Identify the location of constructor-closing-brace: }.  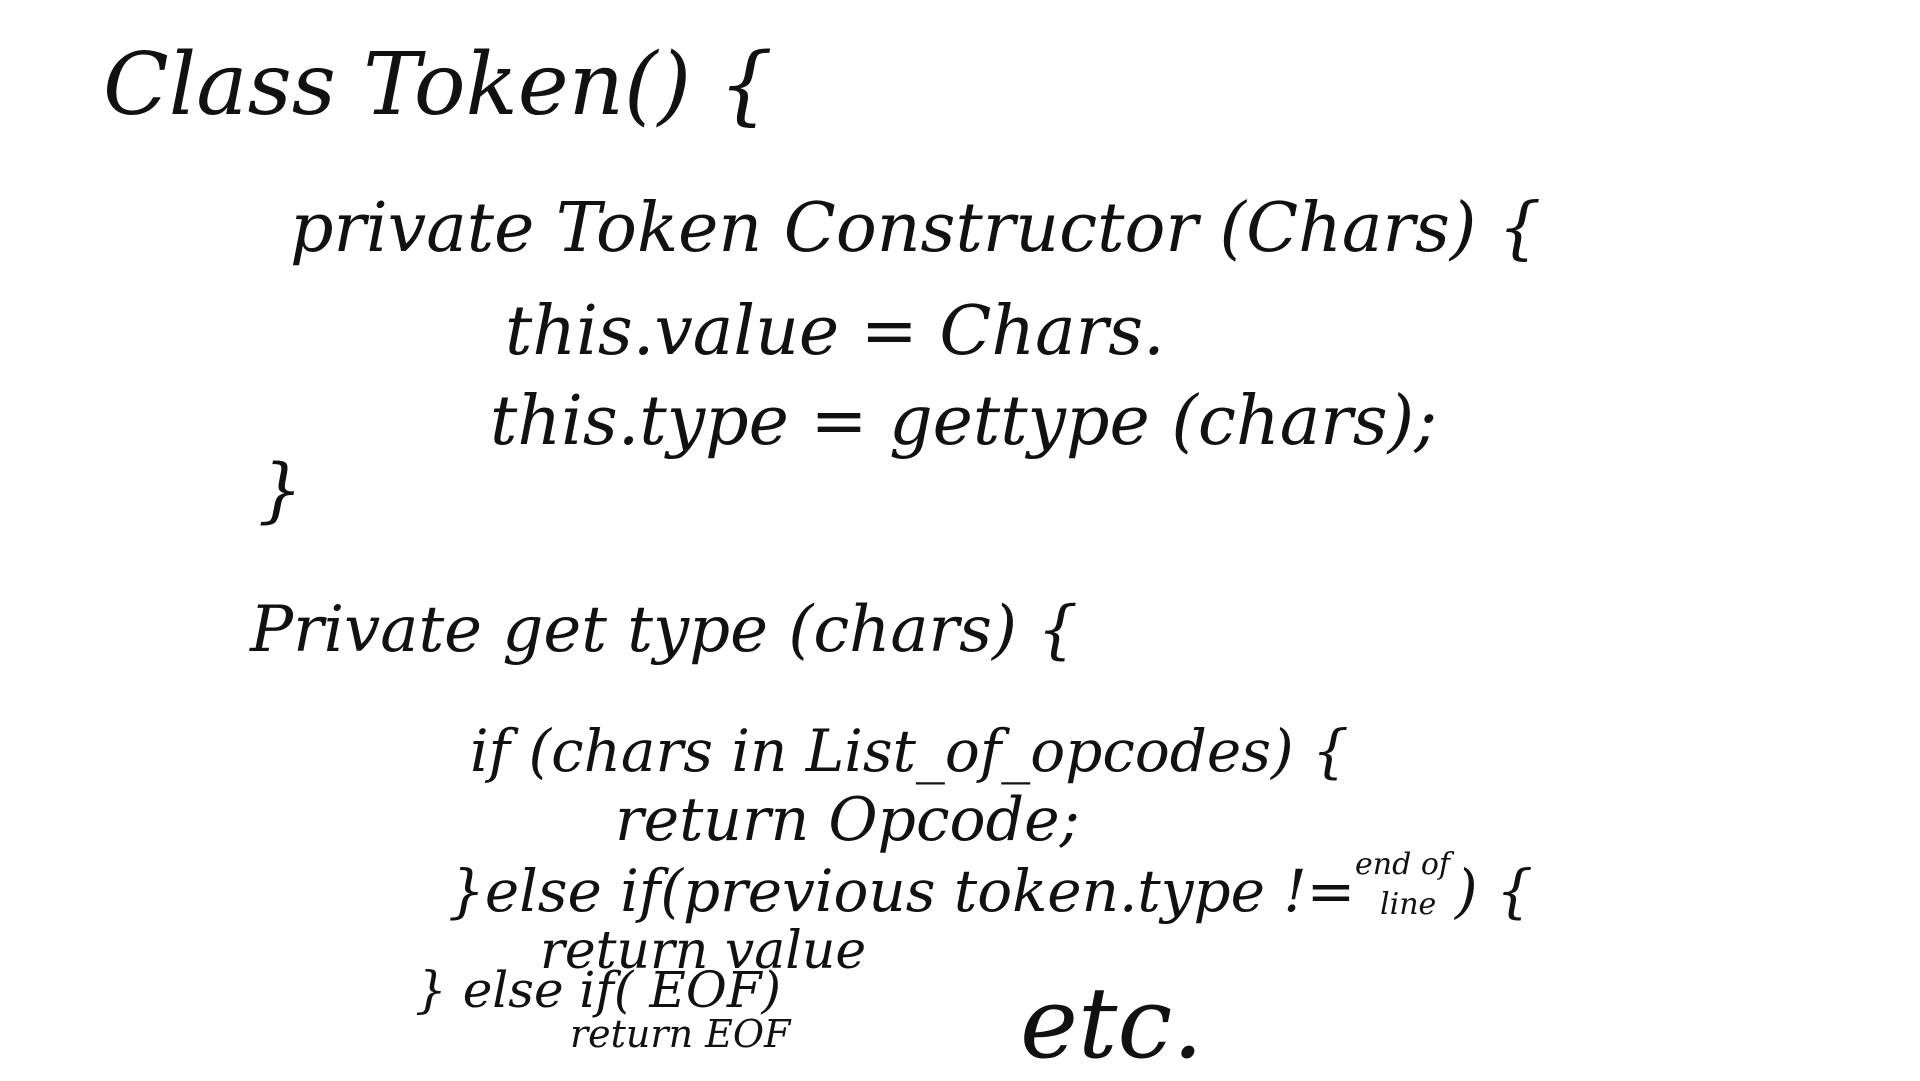
(280, 490).